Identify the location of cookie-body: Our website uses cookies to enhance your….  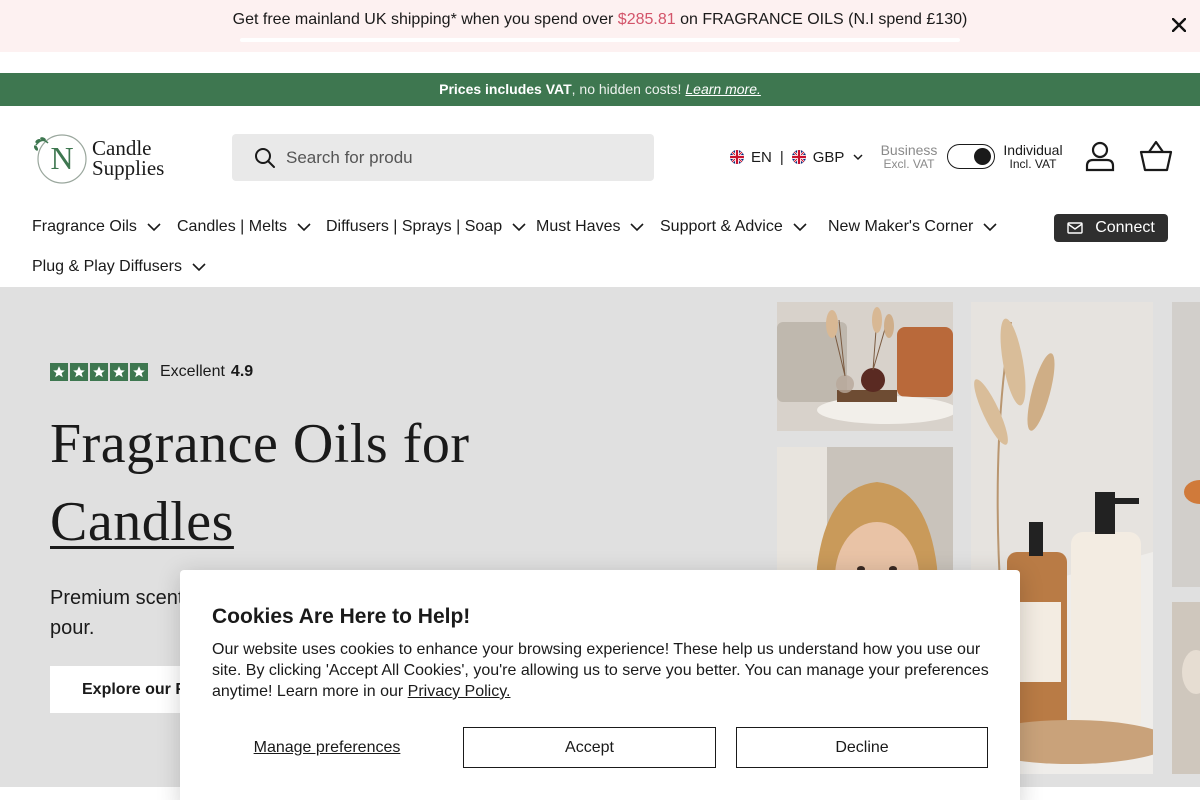
(602, 670).